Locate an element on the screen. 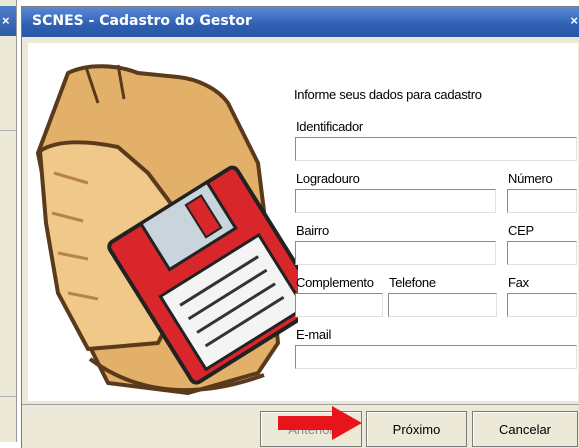 The image size is (579, 448). telefone-label: Telefone is located at coordinates (412, 282).